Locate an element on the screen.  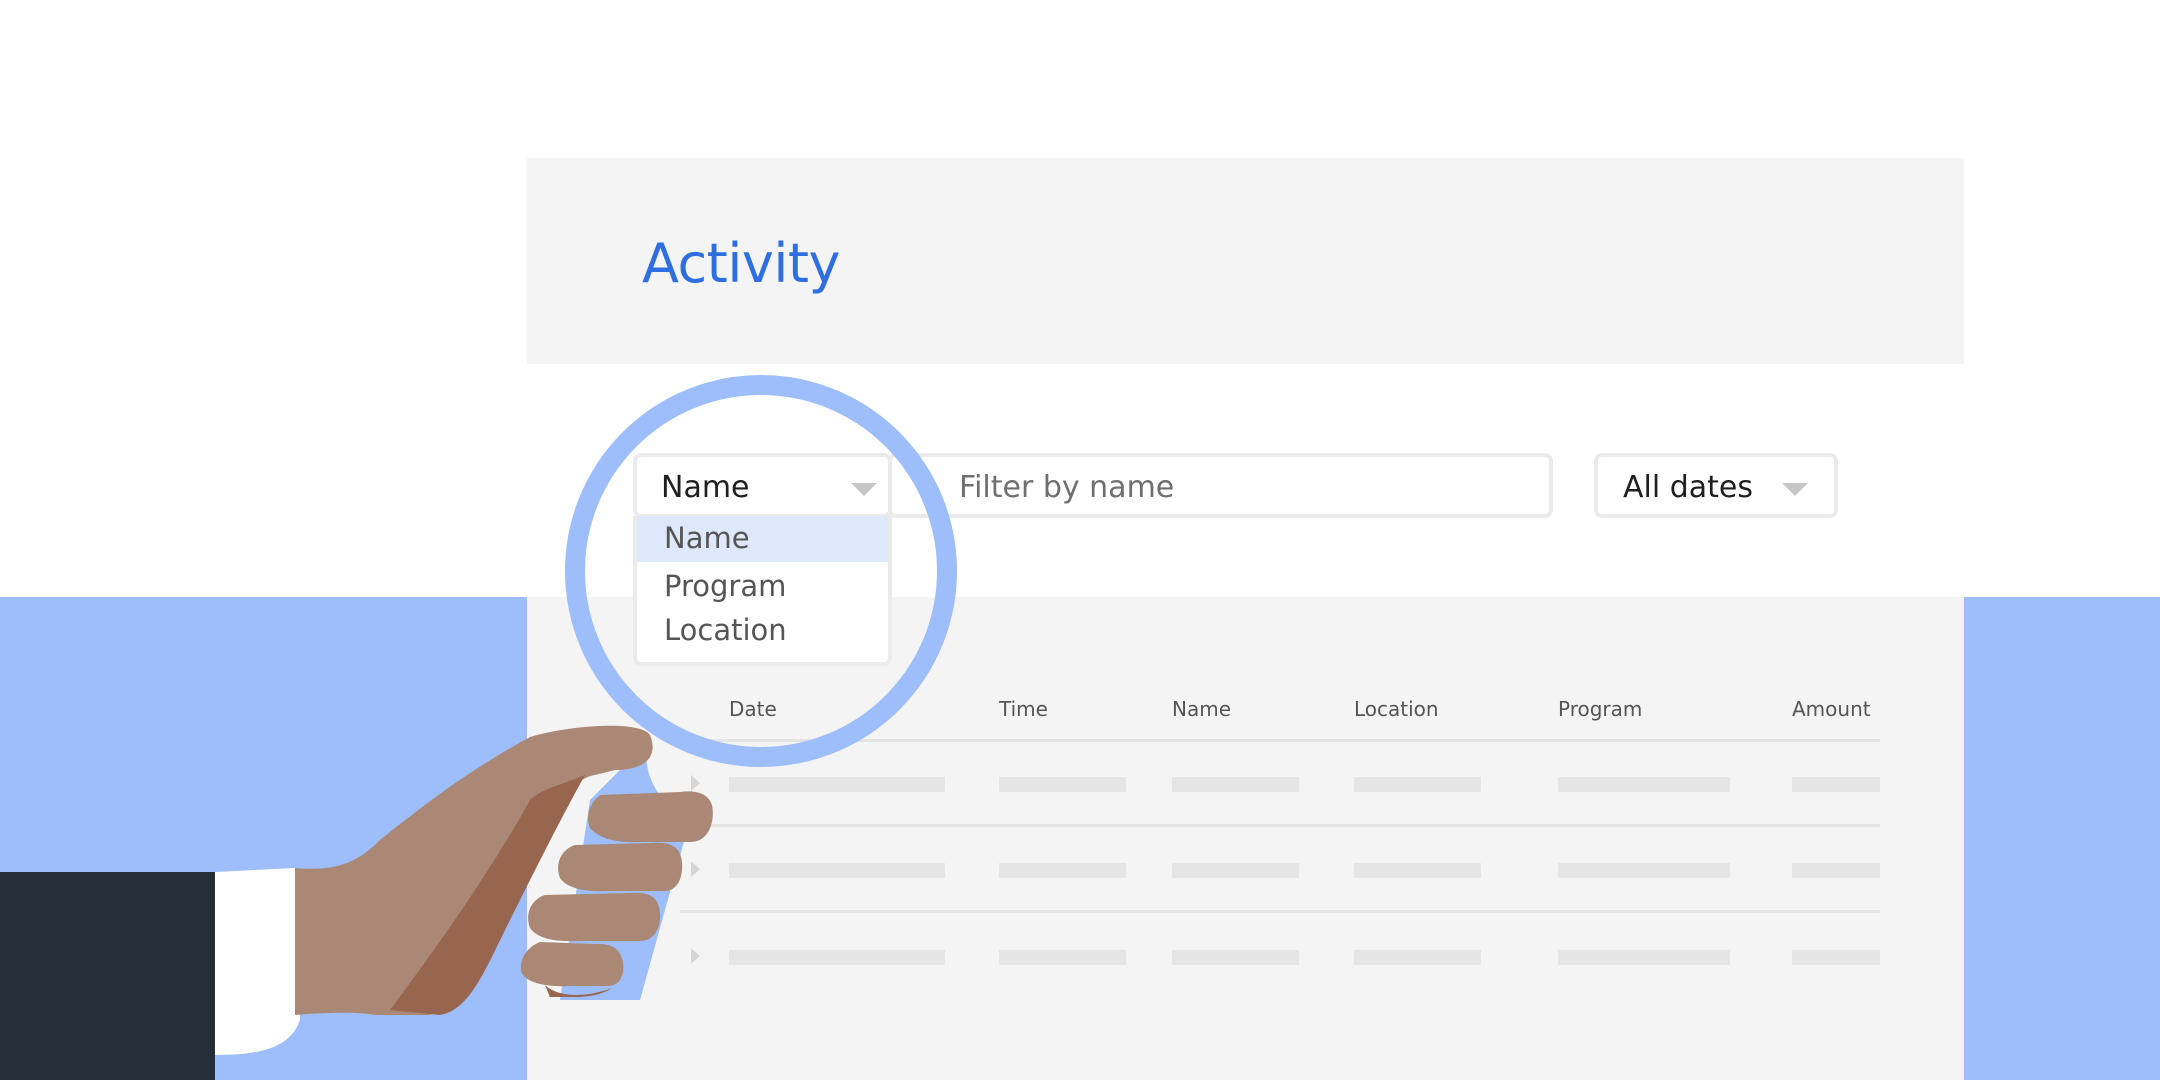
sleeve is located at coordinates (107, 976).